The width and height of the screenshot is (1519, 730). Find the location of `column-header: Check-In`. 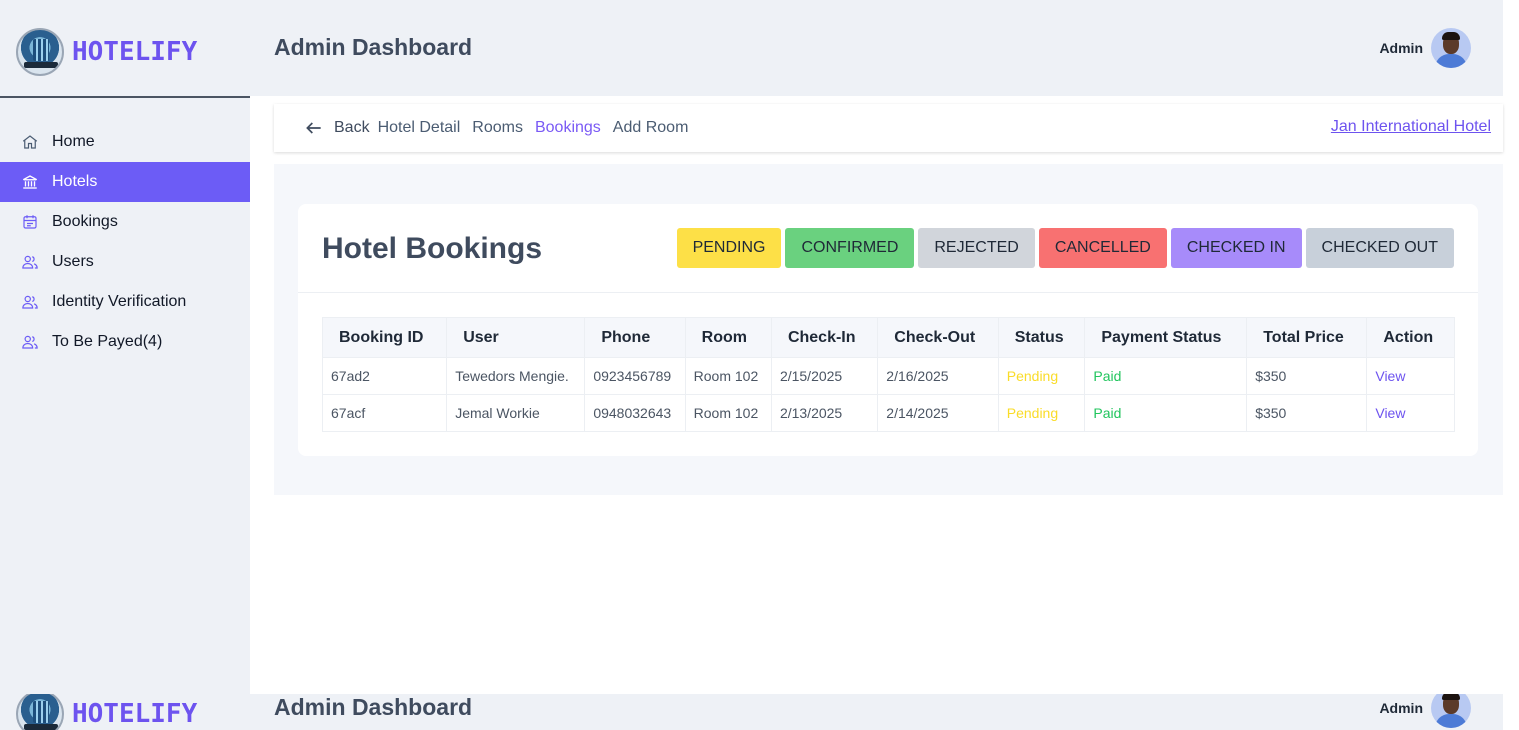

column-header: Check-In is located at coordinates (824, 337).